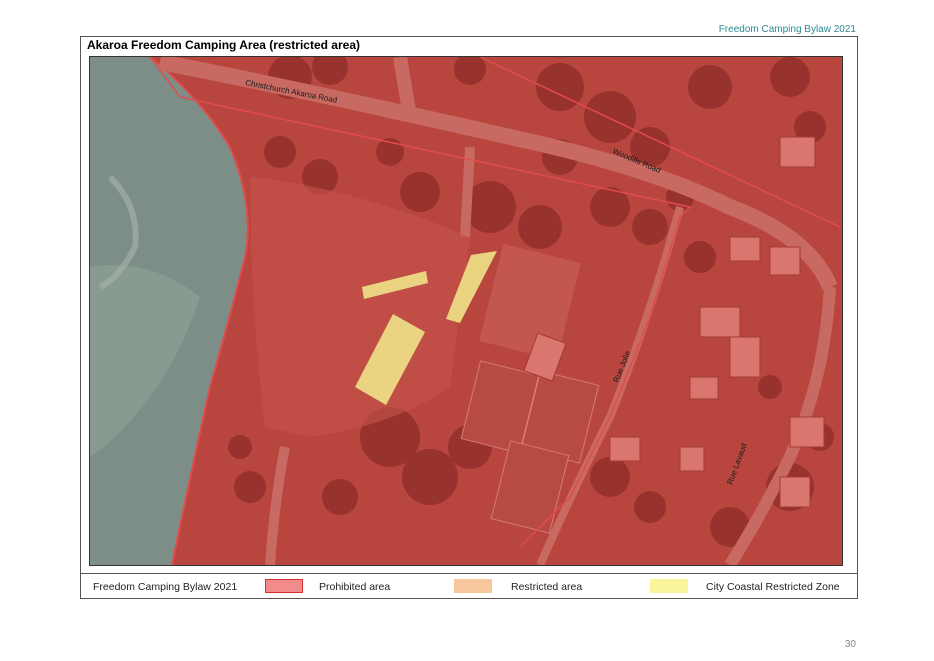  I want to click on document-title: Freedom Camping Bylaw 2021, so click(787, 29).